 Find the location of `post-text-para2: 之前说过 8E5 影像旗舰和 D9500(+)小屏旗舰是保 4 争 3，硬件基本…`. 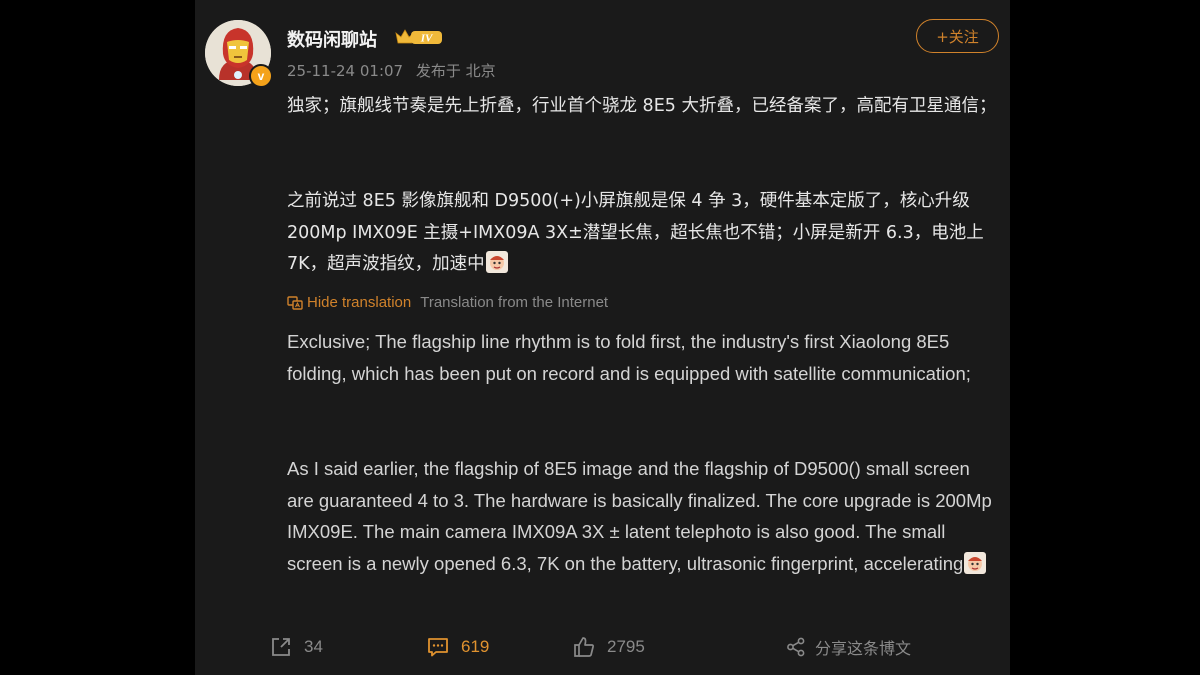

post-text-para2: 之前说过 8E5 影像旗舰和 D9500(+)小屏旗舰是保 4 争 3，硬件基本… is located at coordinates (635, 232).